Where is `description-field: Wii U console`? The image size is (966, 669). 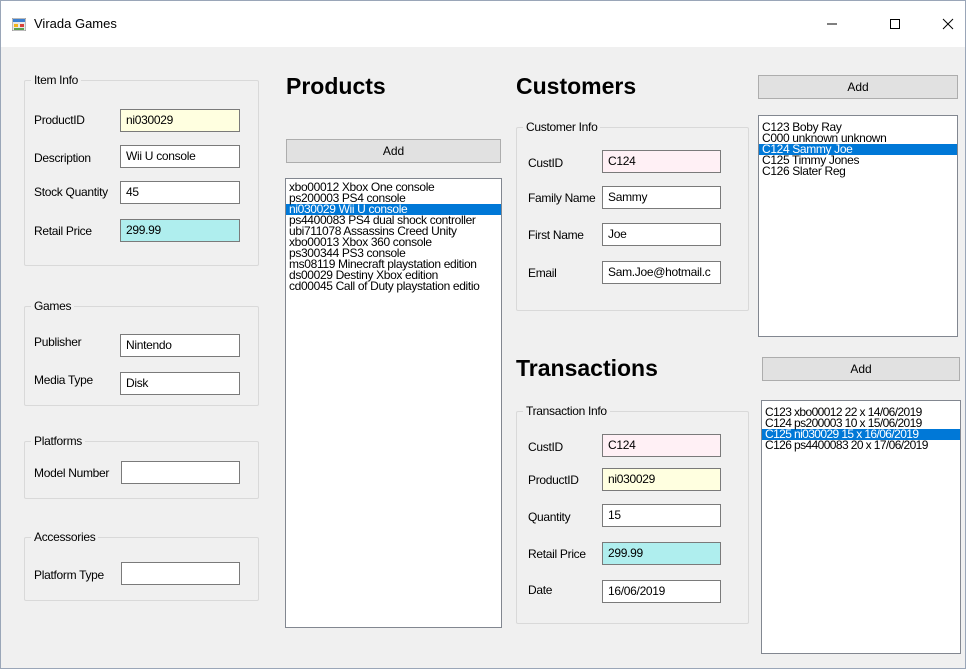 description-field: Wii U console is located at coordinates (180, 156).